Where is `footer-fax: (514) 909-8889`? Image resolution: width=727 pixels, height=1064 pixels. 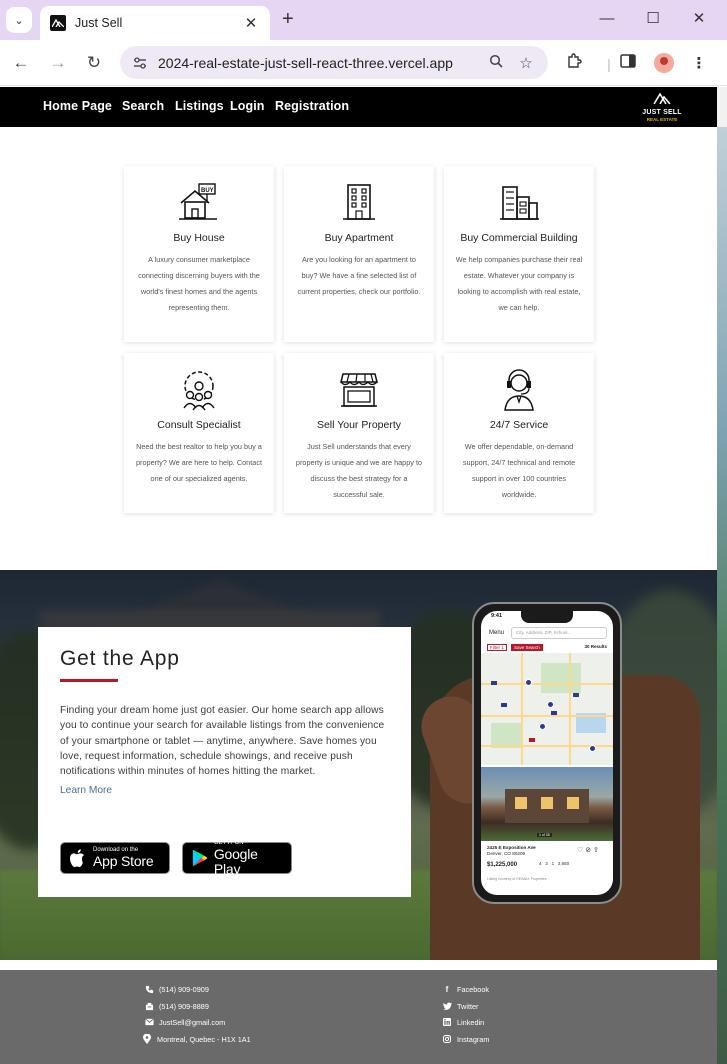 footer-fax: (514) 909-8889 is located at coordinates (176, 1006).